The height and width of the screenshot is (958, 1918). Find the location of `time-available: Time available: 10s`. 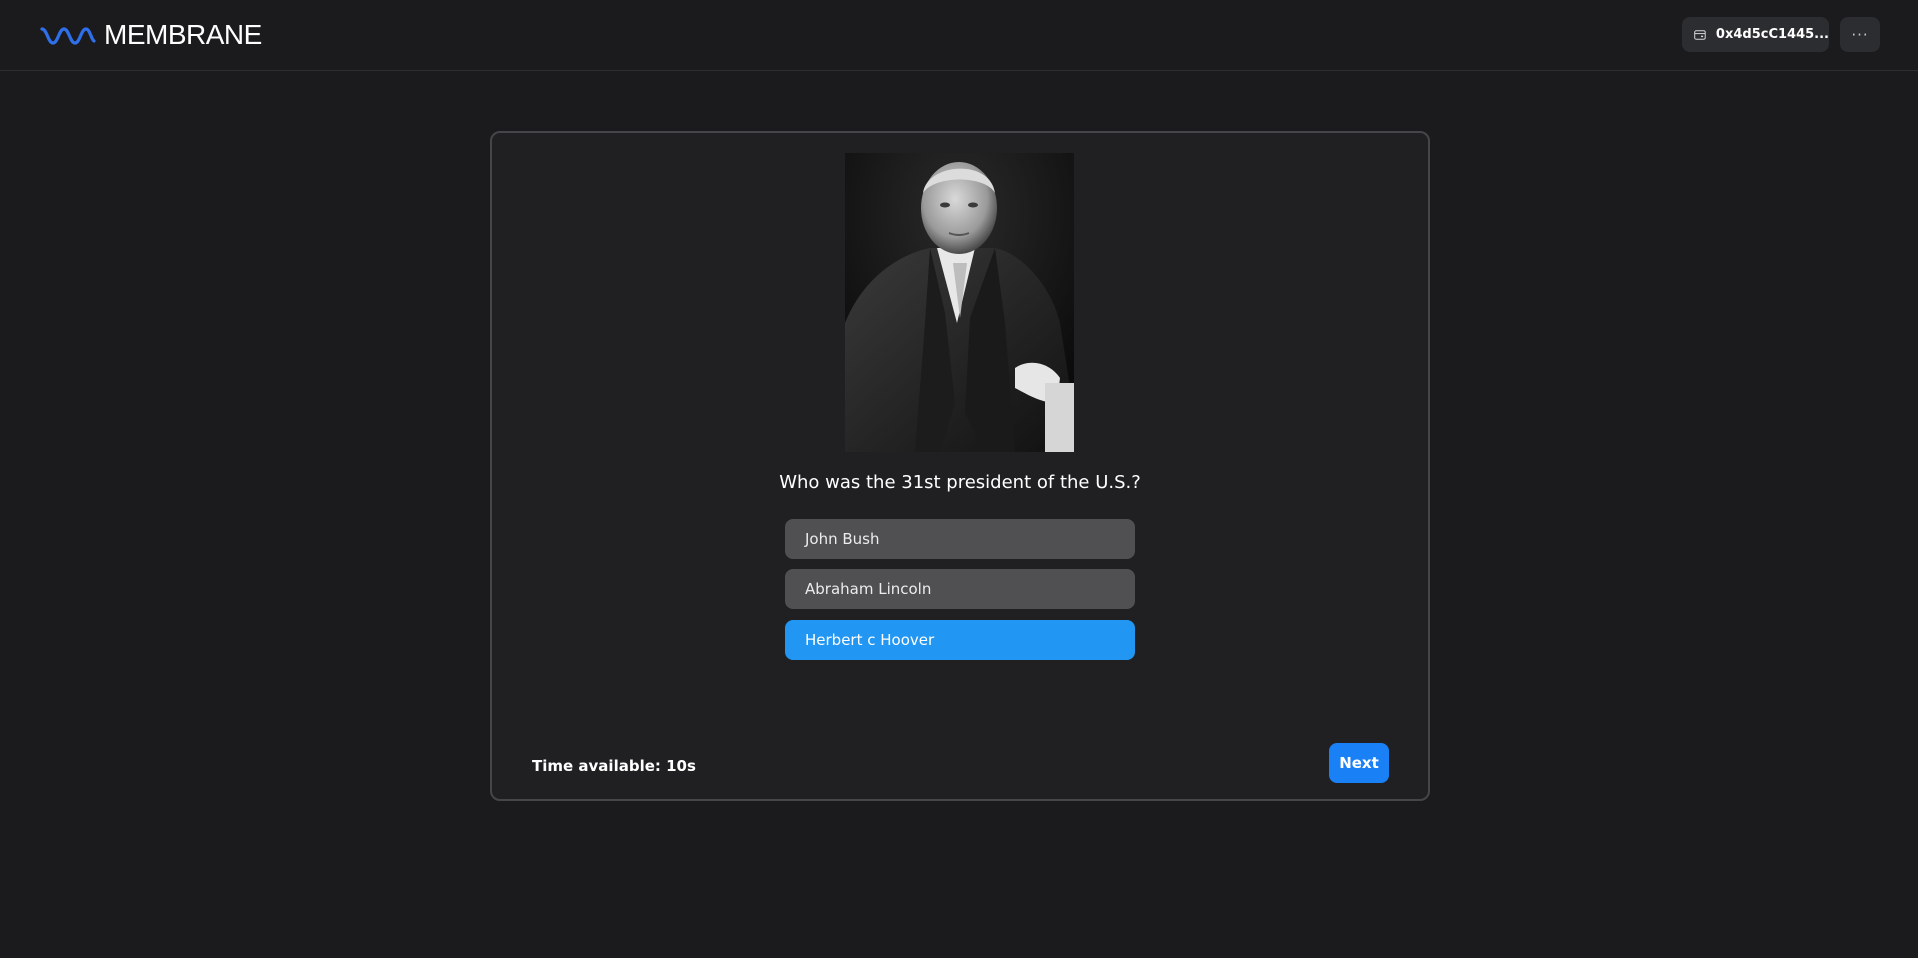

time-available: Time available: 10s is located at coordinates (614, 766).